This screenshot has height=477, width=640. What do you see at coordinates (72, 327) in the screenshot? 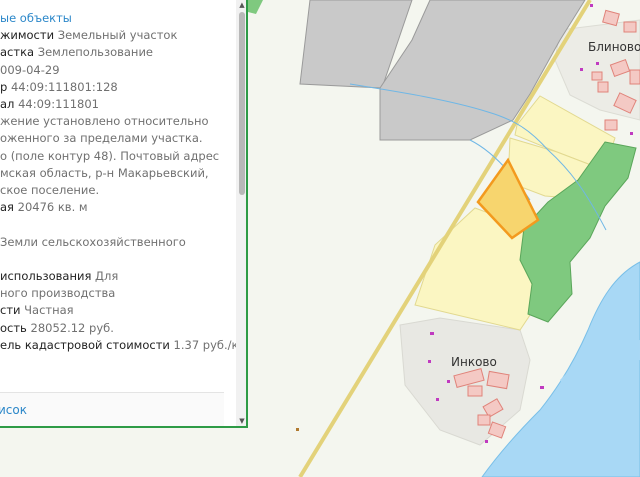
I see `info-row-value: 28052.12 руб.` at bounding box center [72, 327].